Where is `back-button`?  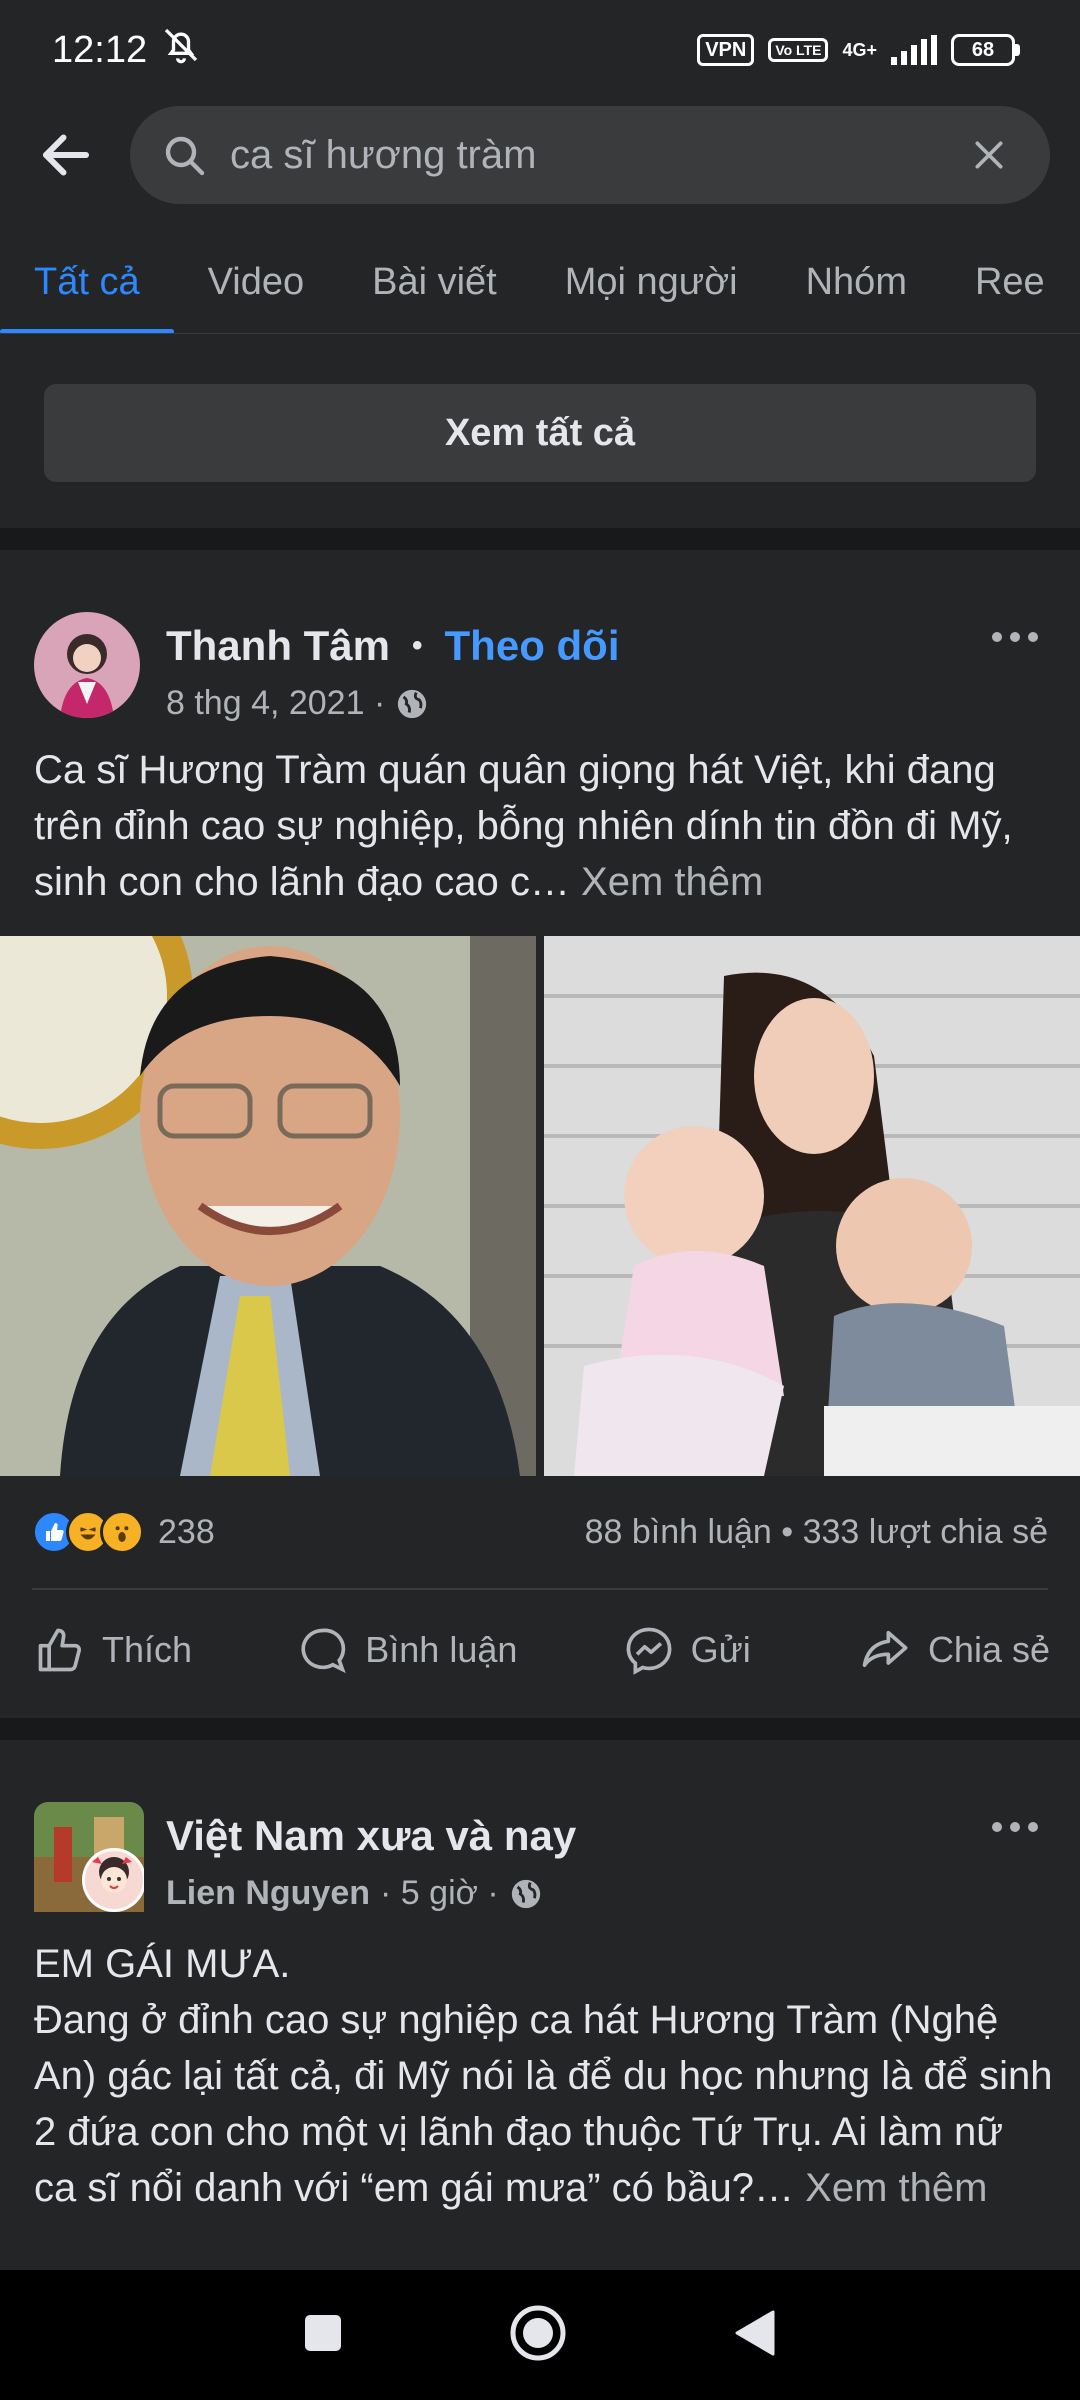
back-button is located at coordinates (66, 155).